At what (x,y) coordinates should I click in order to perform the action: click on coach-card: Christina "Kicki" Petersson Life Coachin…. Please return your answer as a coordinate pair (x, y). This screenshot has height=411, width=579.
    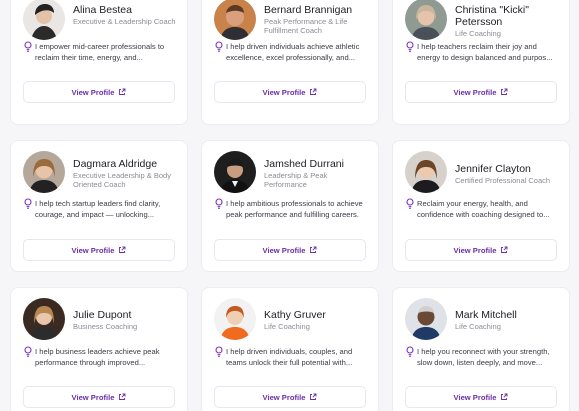
    Looking at the image, I should click on (481, 62).